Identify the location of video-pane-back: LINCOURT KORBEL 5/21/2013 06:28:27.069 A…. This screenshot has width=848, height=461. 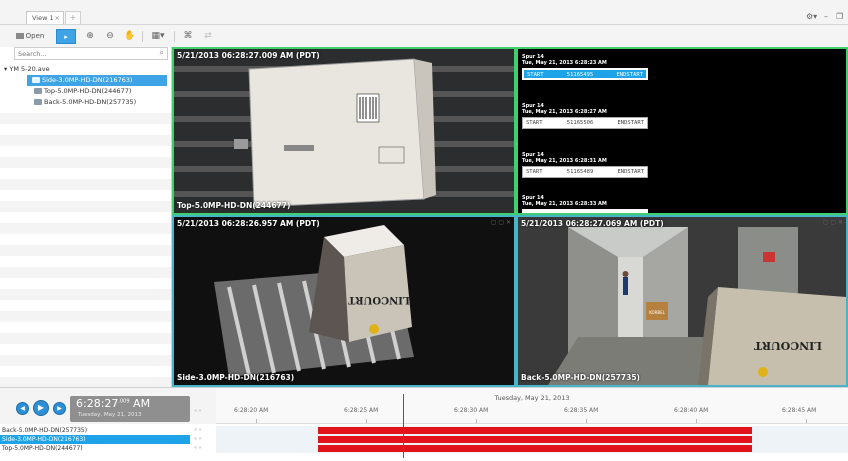
(682, 301).